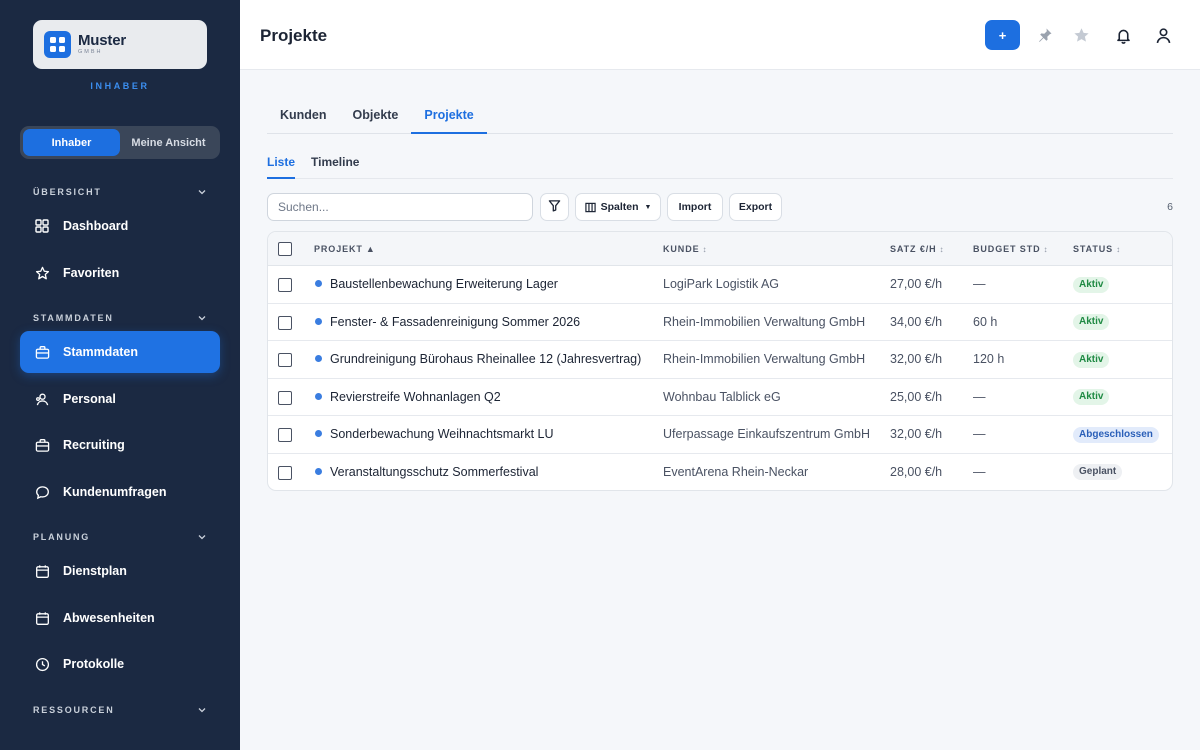 This screenshot has width=1200, height=750. Describe the element at coordinates (755, 207) in the screenshot. I see `export-button: Export` at that location.